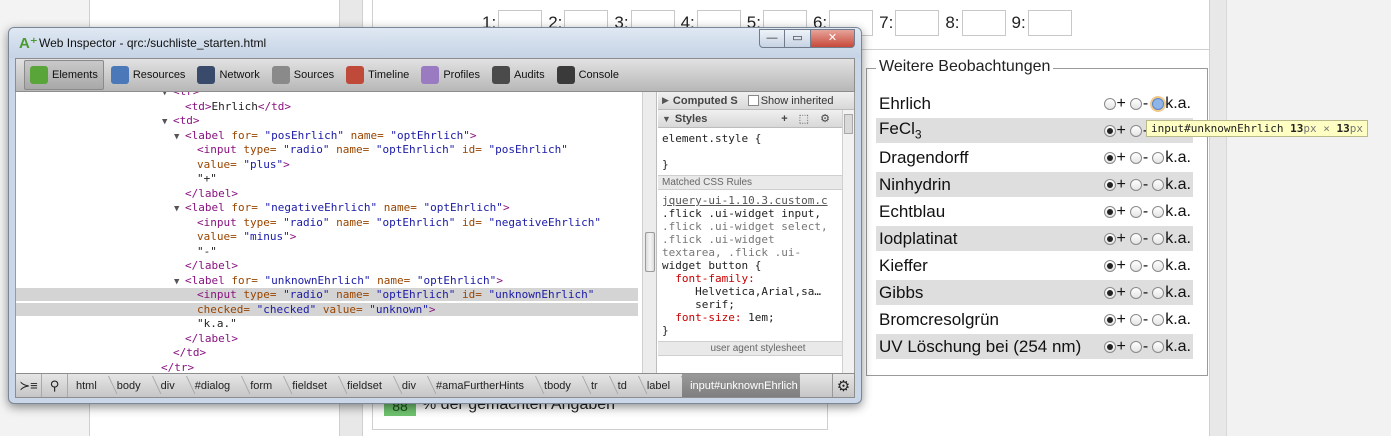 The height and width of the screenshot is (436, 1391). Describe the element at coordinates (327, 309) in the screenshot. I see `dom-node-line: checked= "checked" value= "unknown">` at that location.